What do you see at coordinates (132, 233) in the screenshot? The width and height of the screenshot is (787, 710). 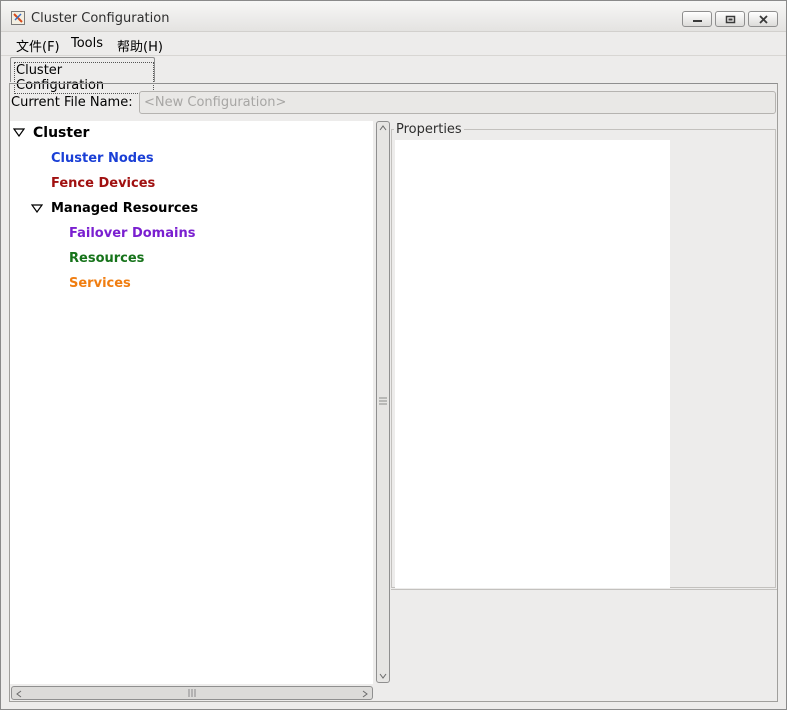 I see `tree-item-failover-domains: Failover Domains` at bounding box center [132, 233].